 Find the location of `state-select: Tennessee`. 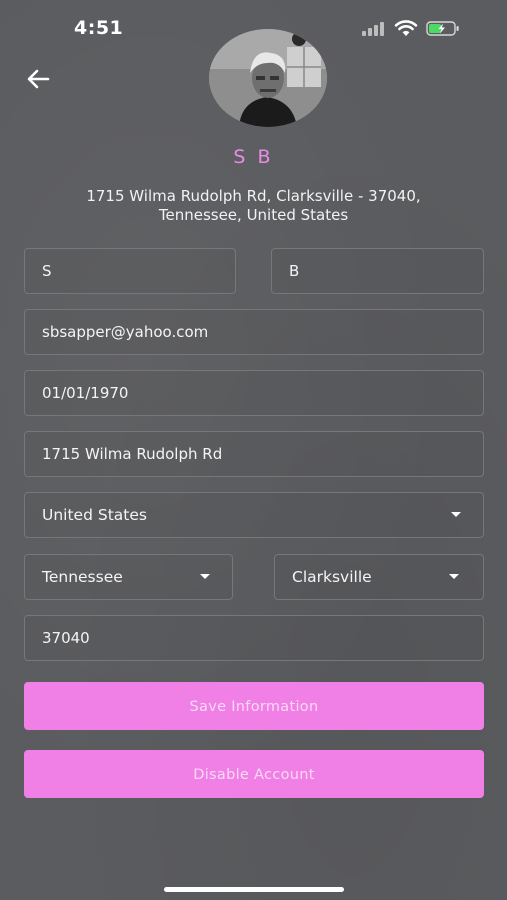

state-select: Tennessee is located at coordinates (128, 577).